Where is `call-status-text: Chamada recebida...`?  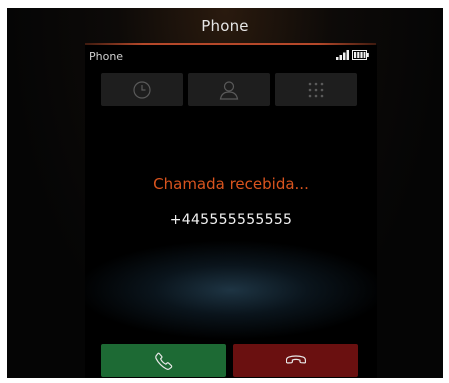
call-status-text: Chamada recebida... is located at coordinates (231, 184).